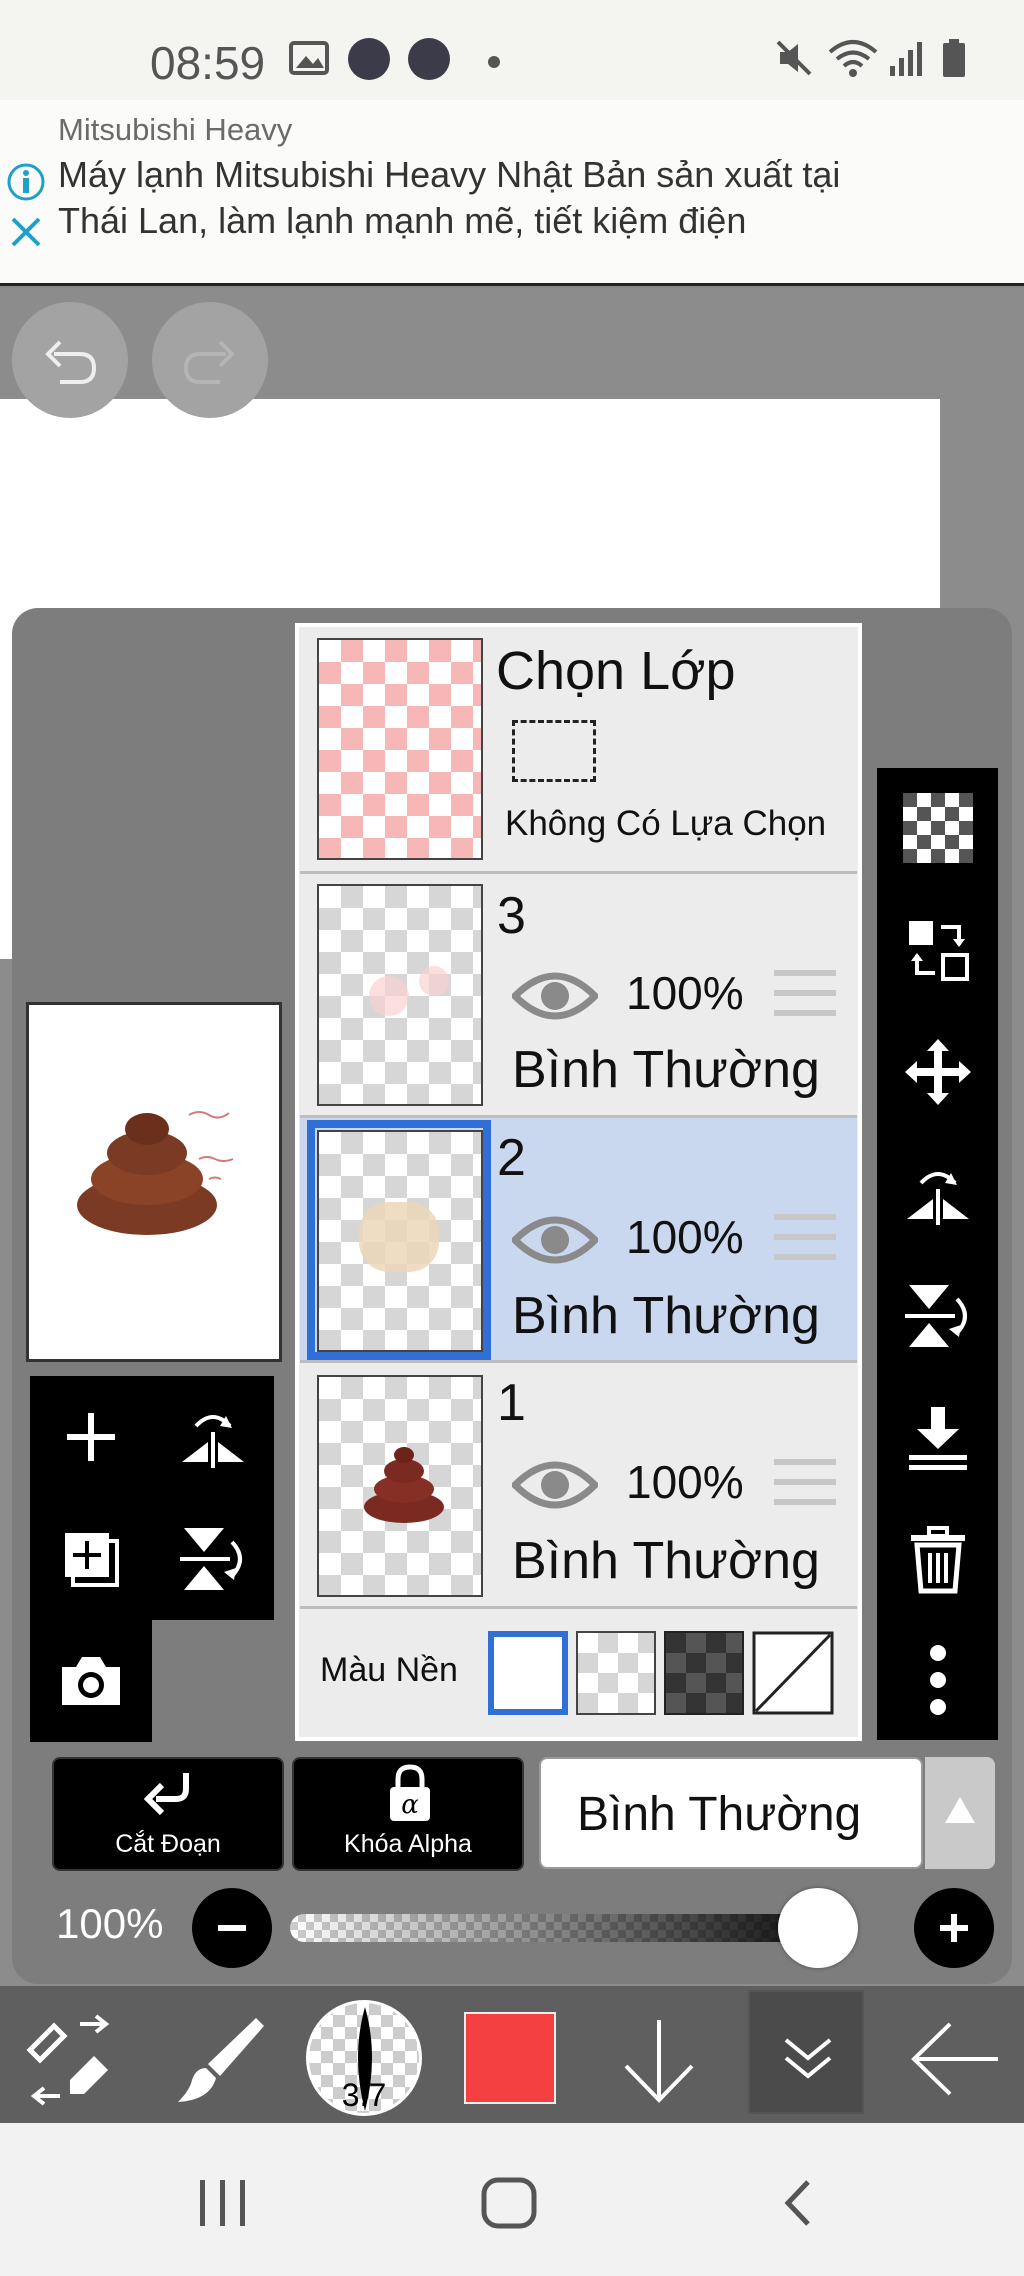 This screenshot has height=2276, width=1024. I want to click on blend-mode-select: Bình Thường, so click(731, 1813).